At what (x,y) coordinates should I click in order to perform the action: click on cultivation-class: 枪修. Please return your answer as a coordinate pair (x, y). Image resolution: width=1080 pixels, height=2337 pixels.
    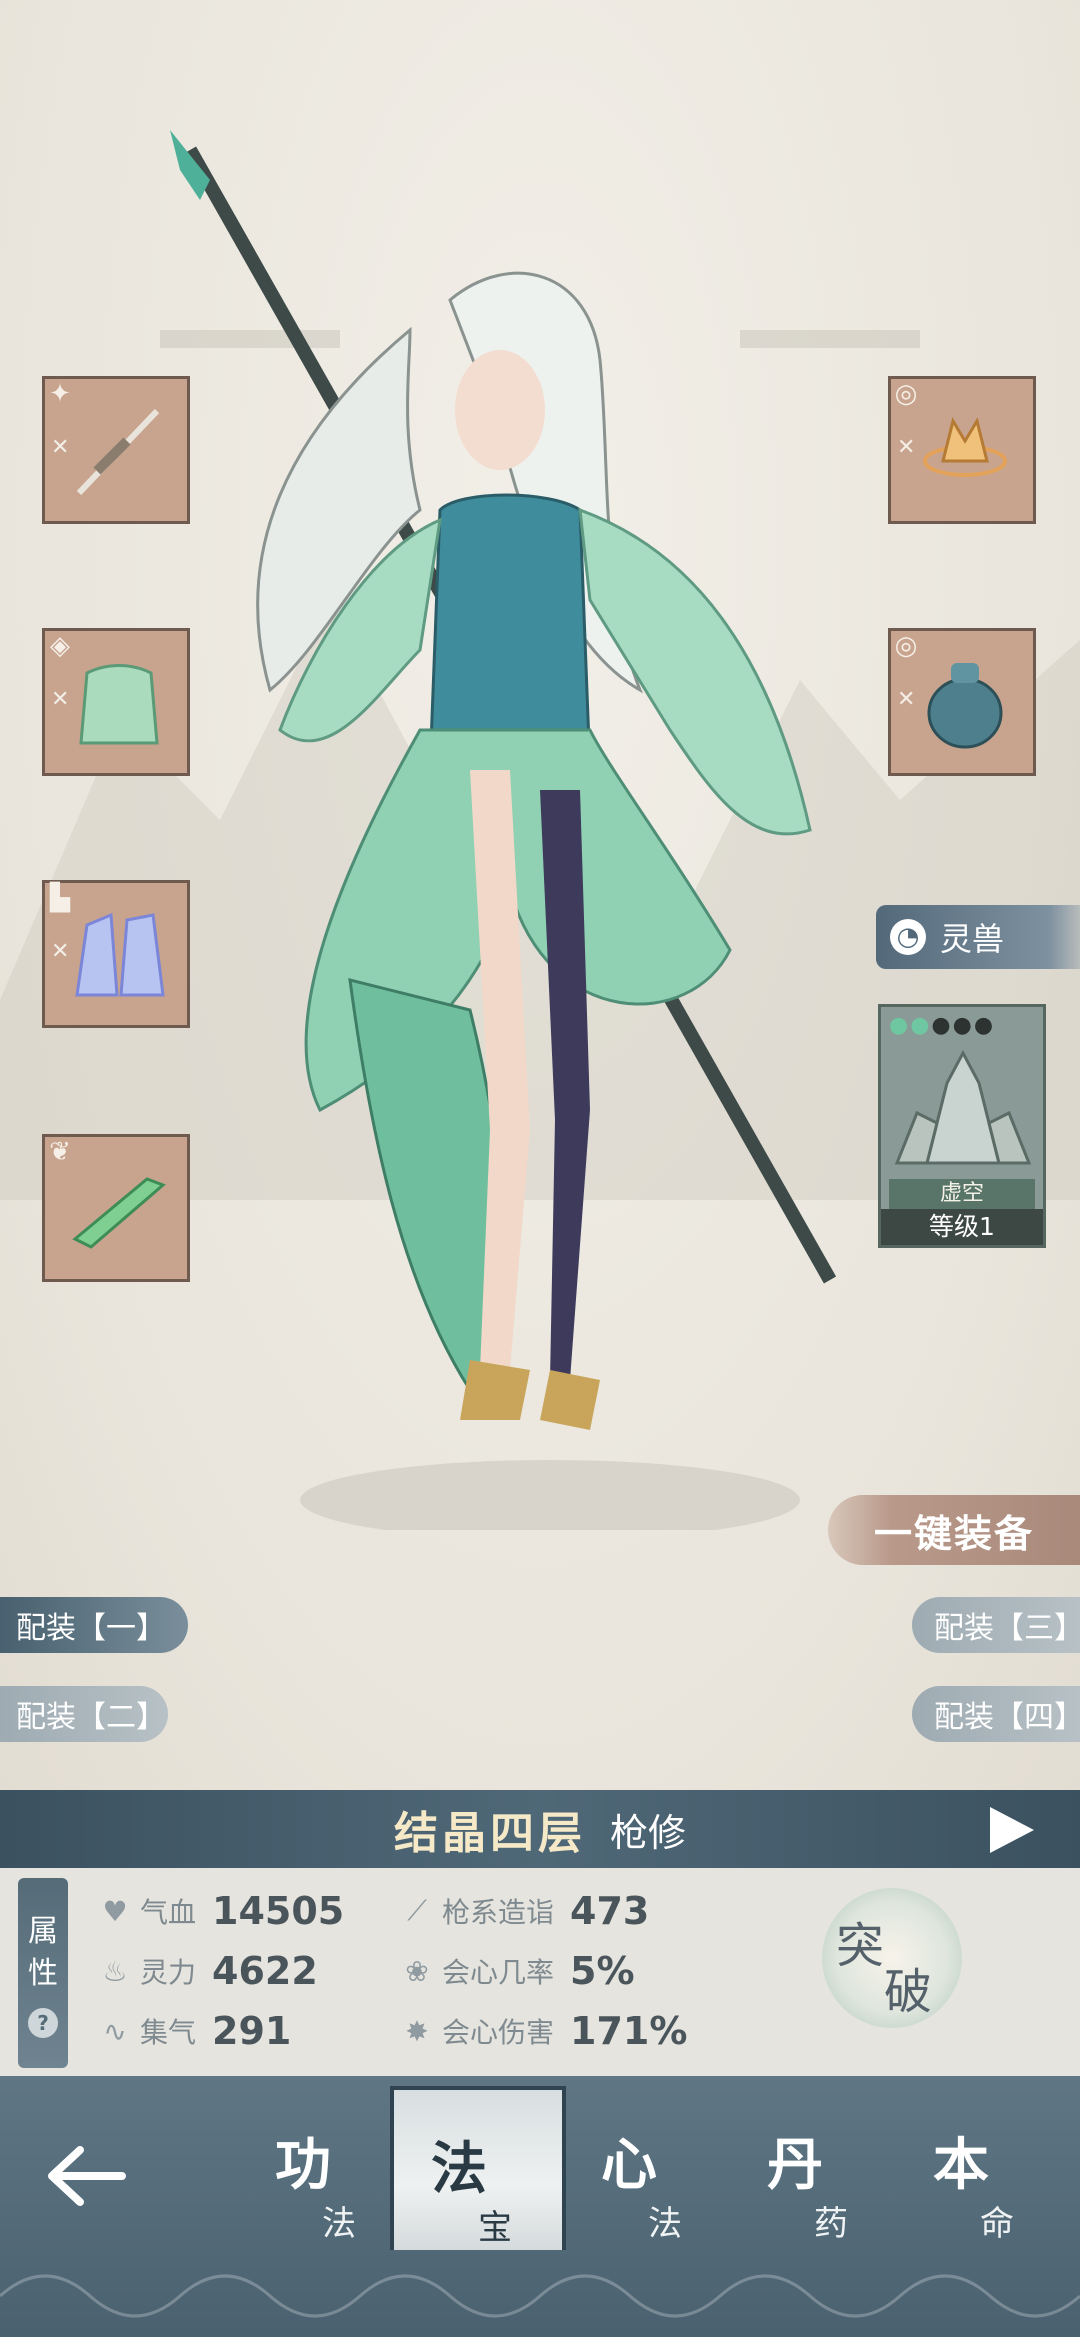
    Looking at the image, I should click on (647, 1832).